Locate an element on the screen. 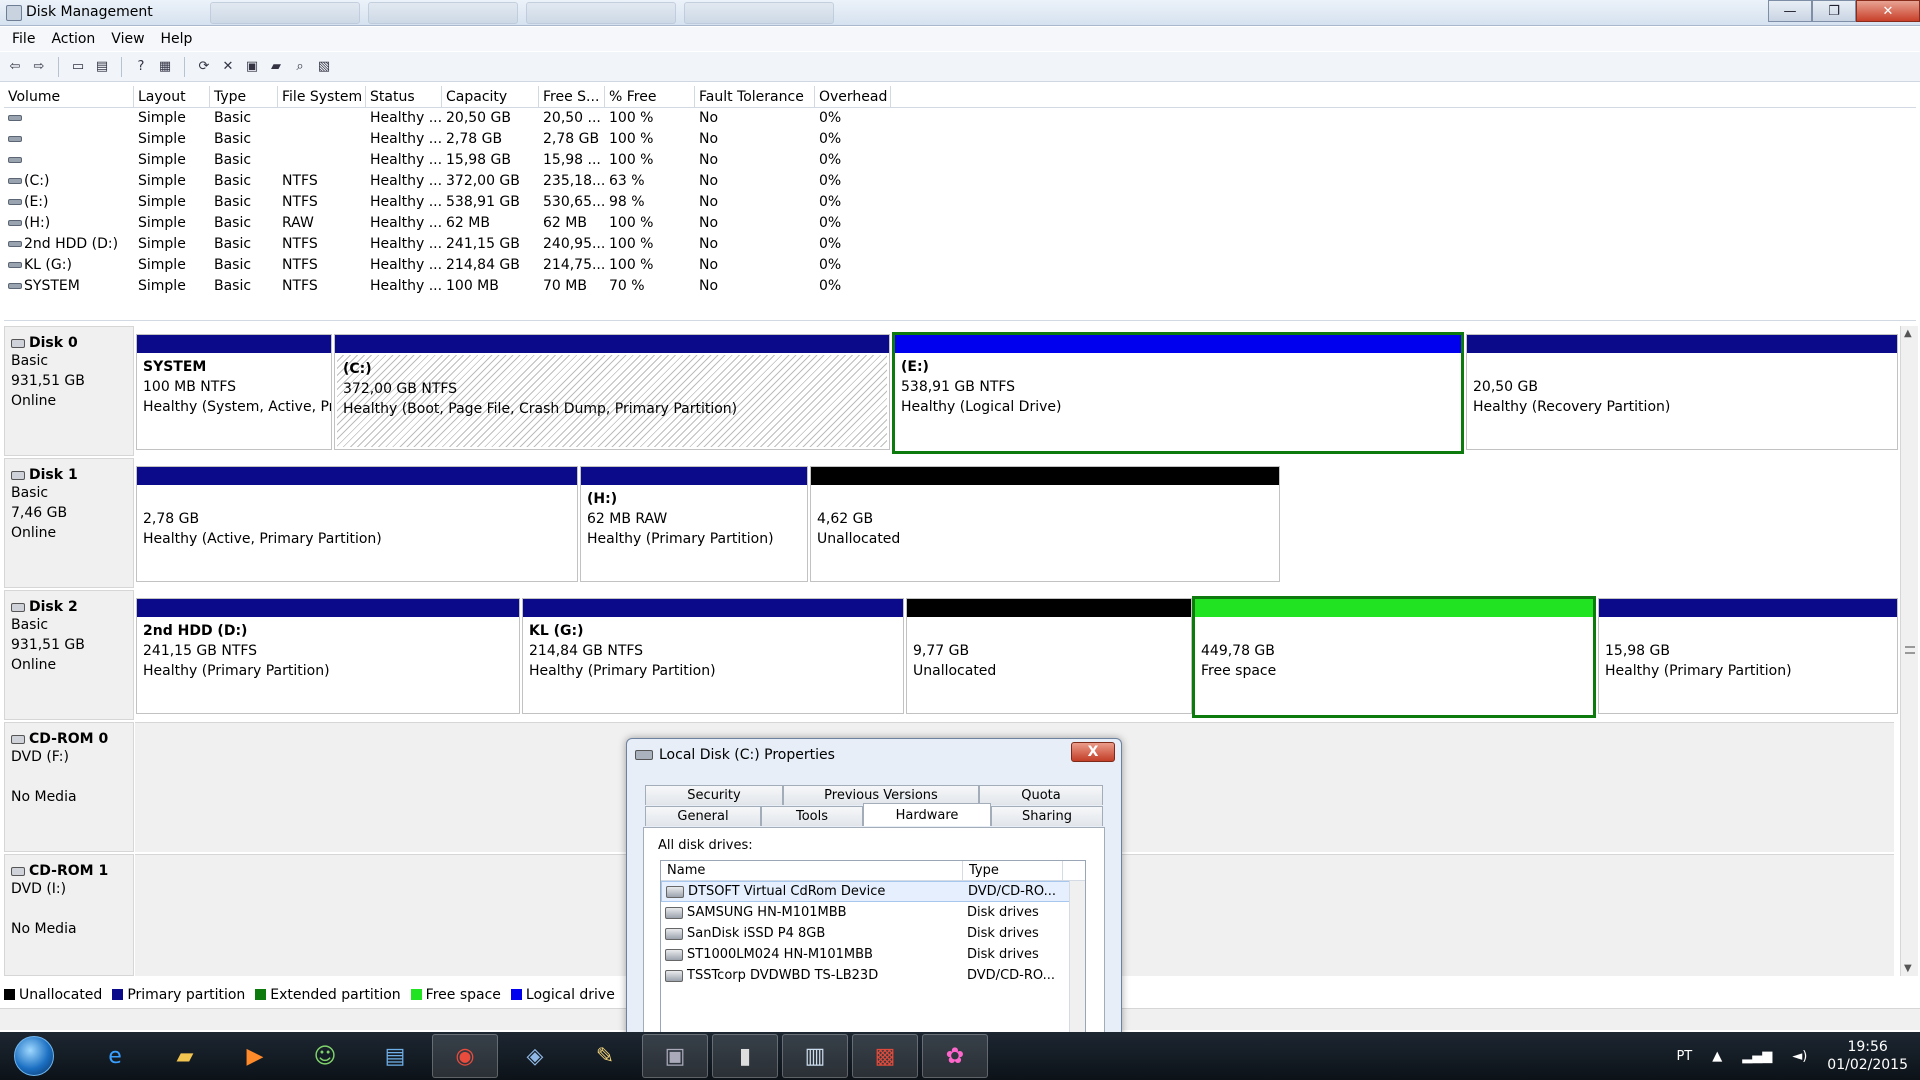 Image resolution: width=1920 pixels, height=1080 pixels. partition-free-space: 449,78 GB Free space is located at coordinates (1394, 657).